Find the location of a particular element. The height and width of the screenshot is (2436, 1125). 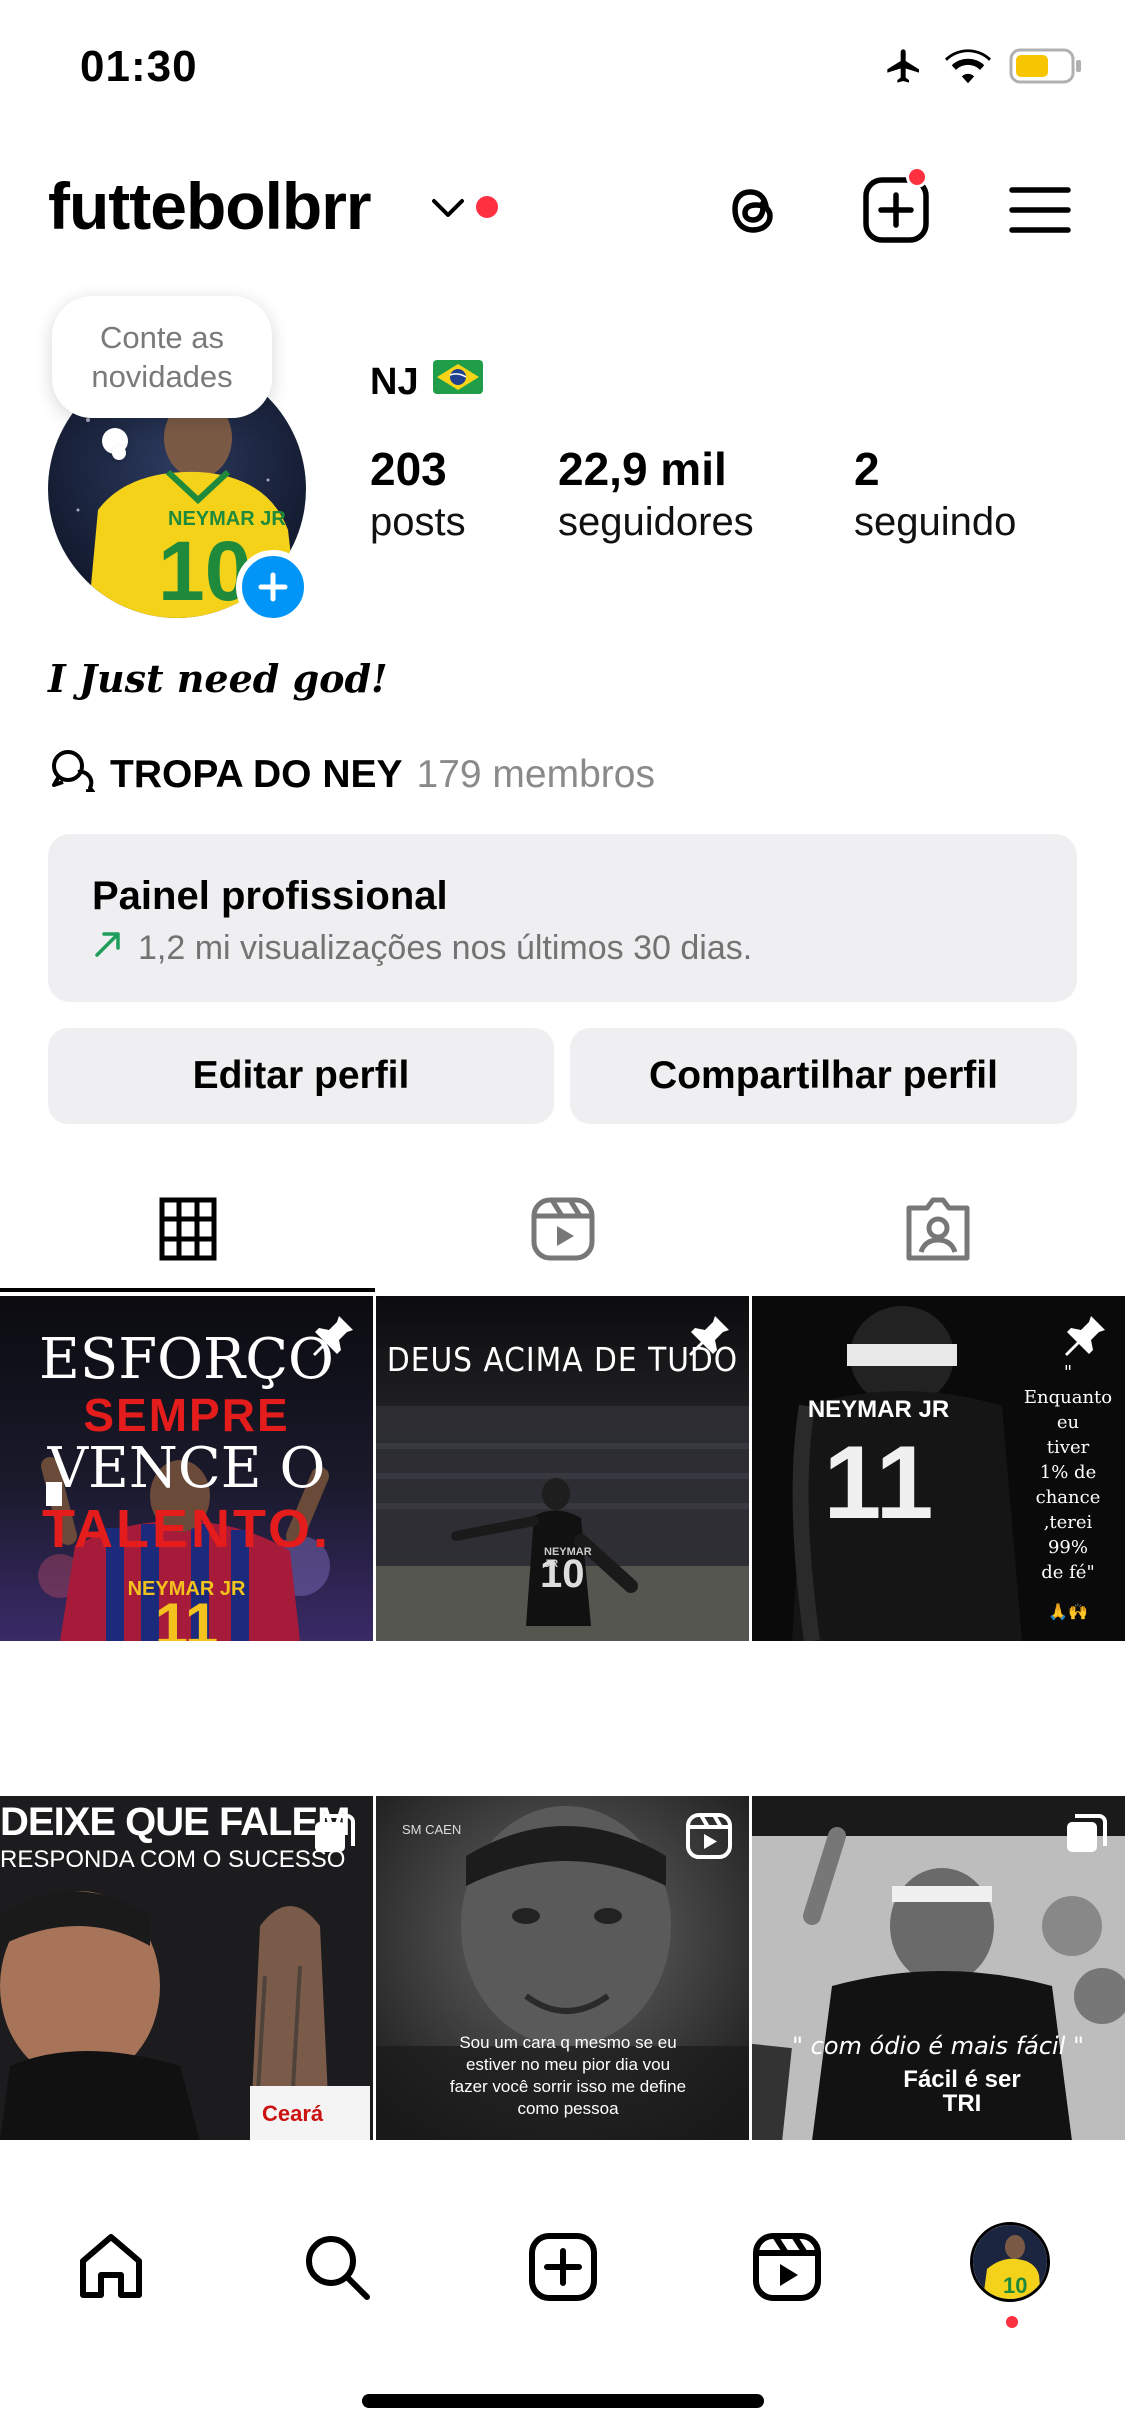

note-text-line1: Conte as is located at coordinates (162, 337).